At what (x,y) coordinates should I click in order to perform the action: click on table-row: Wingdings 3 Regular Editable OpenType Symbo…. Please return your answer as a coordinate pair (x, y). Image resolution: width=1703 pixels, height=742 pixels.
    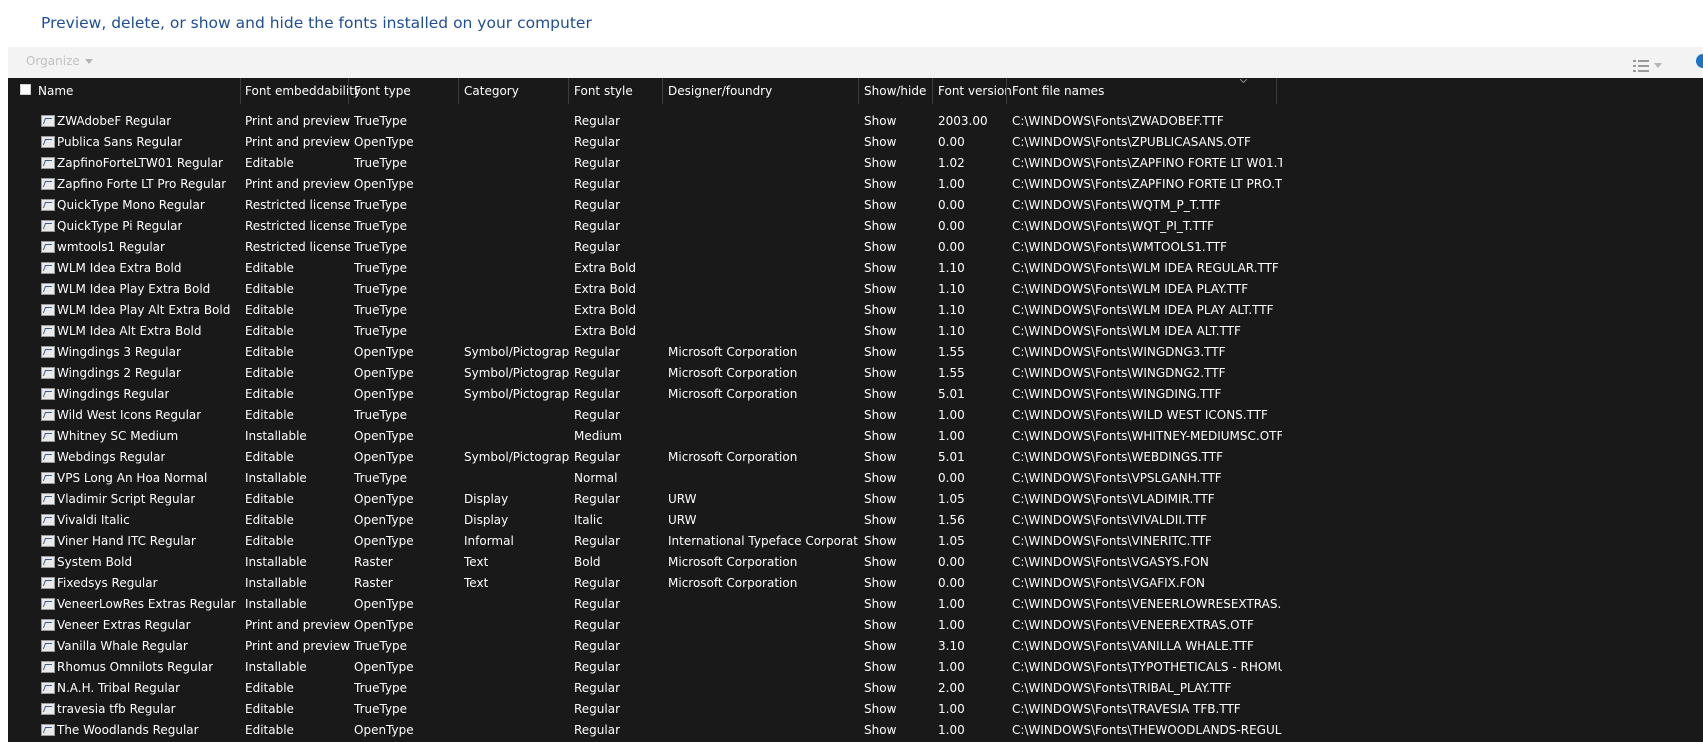
    Looking at the image, I should click on (855, 352).